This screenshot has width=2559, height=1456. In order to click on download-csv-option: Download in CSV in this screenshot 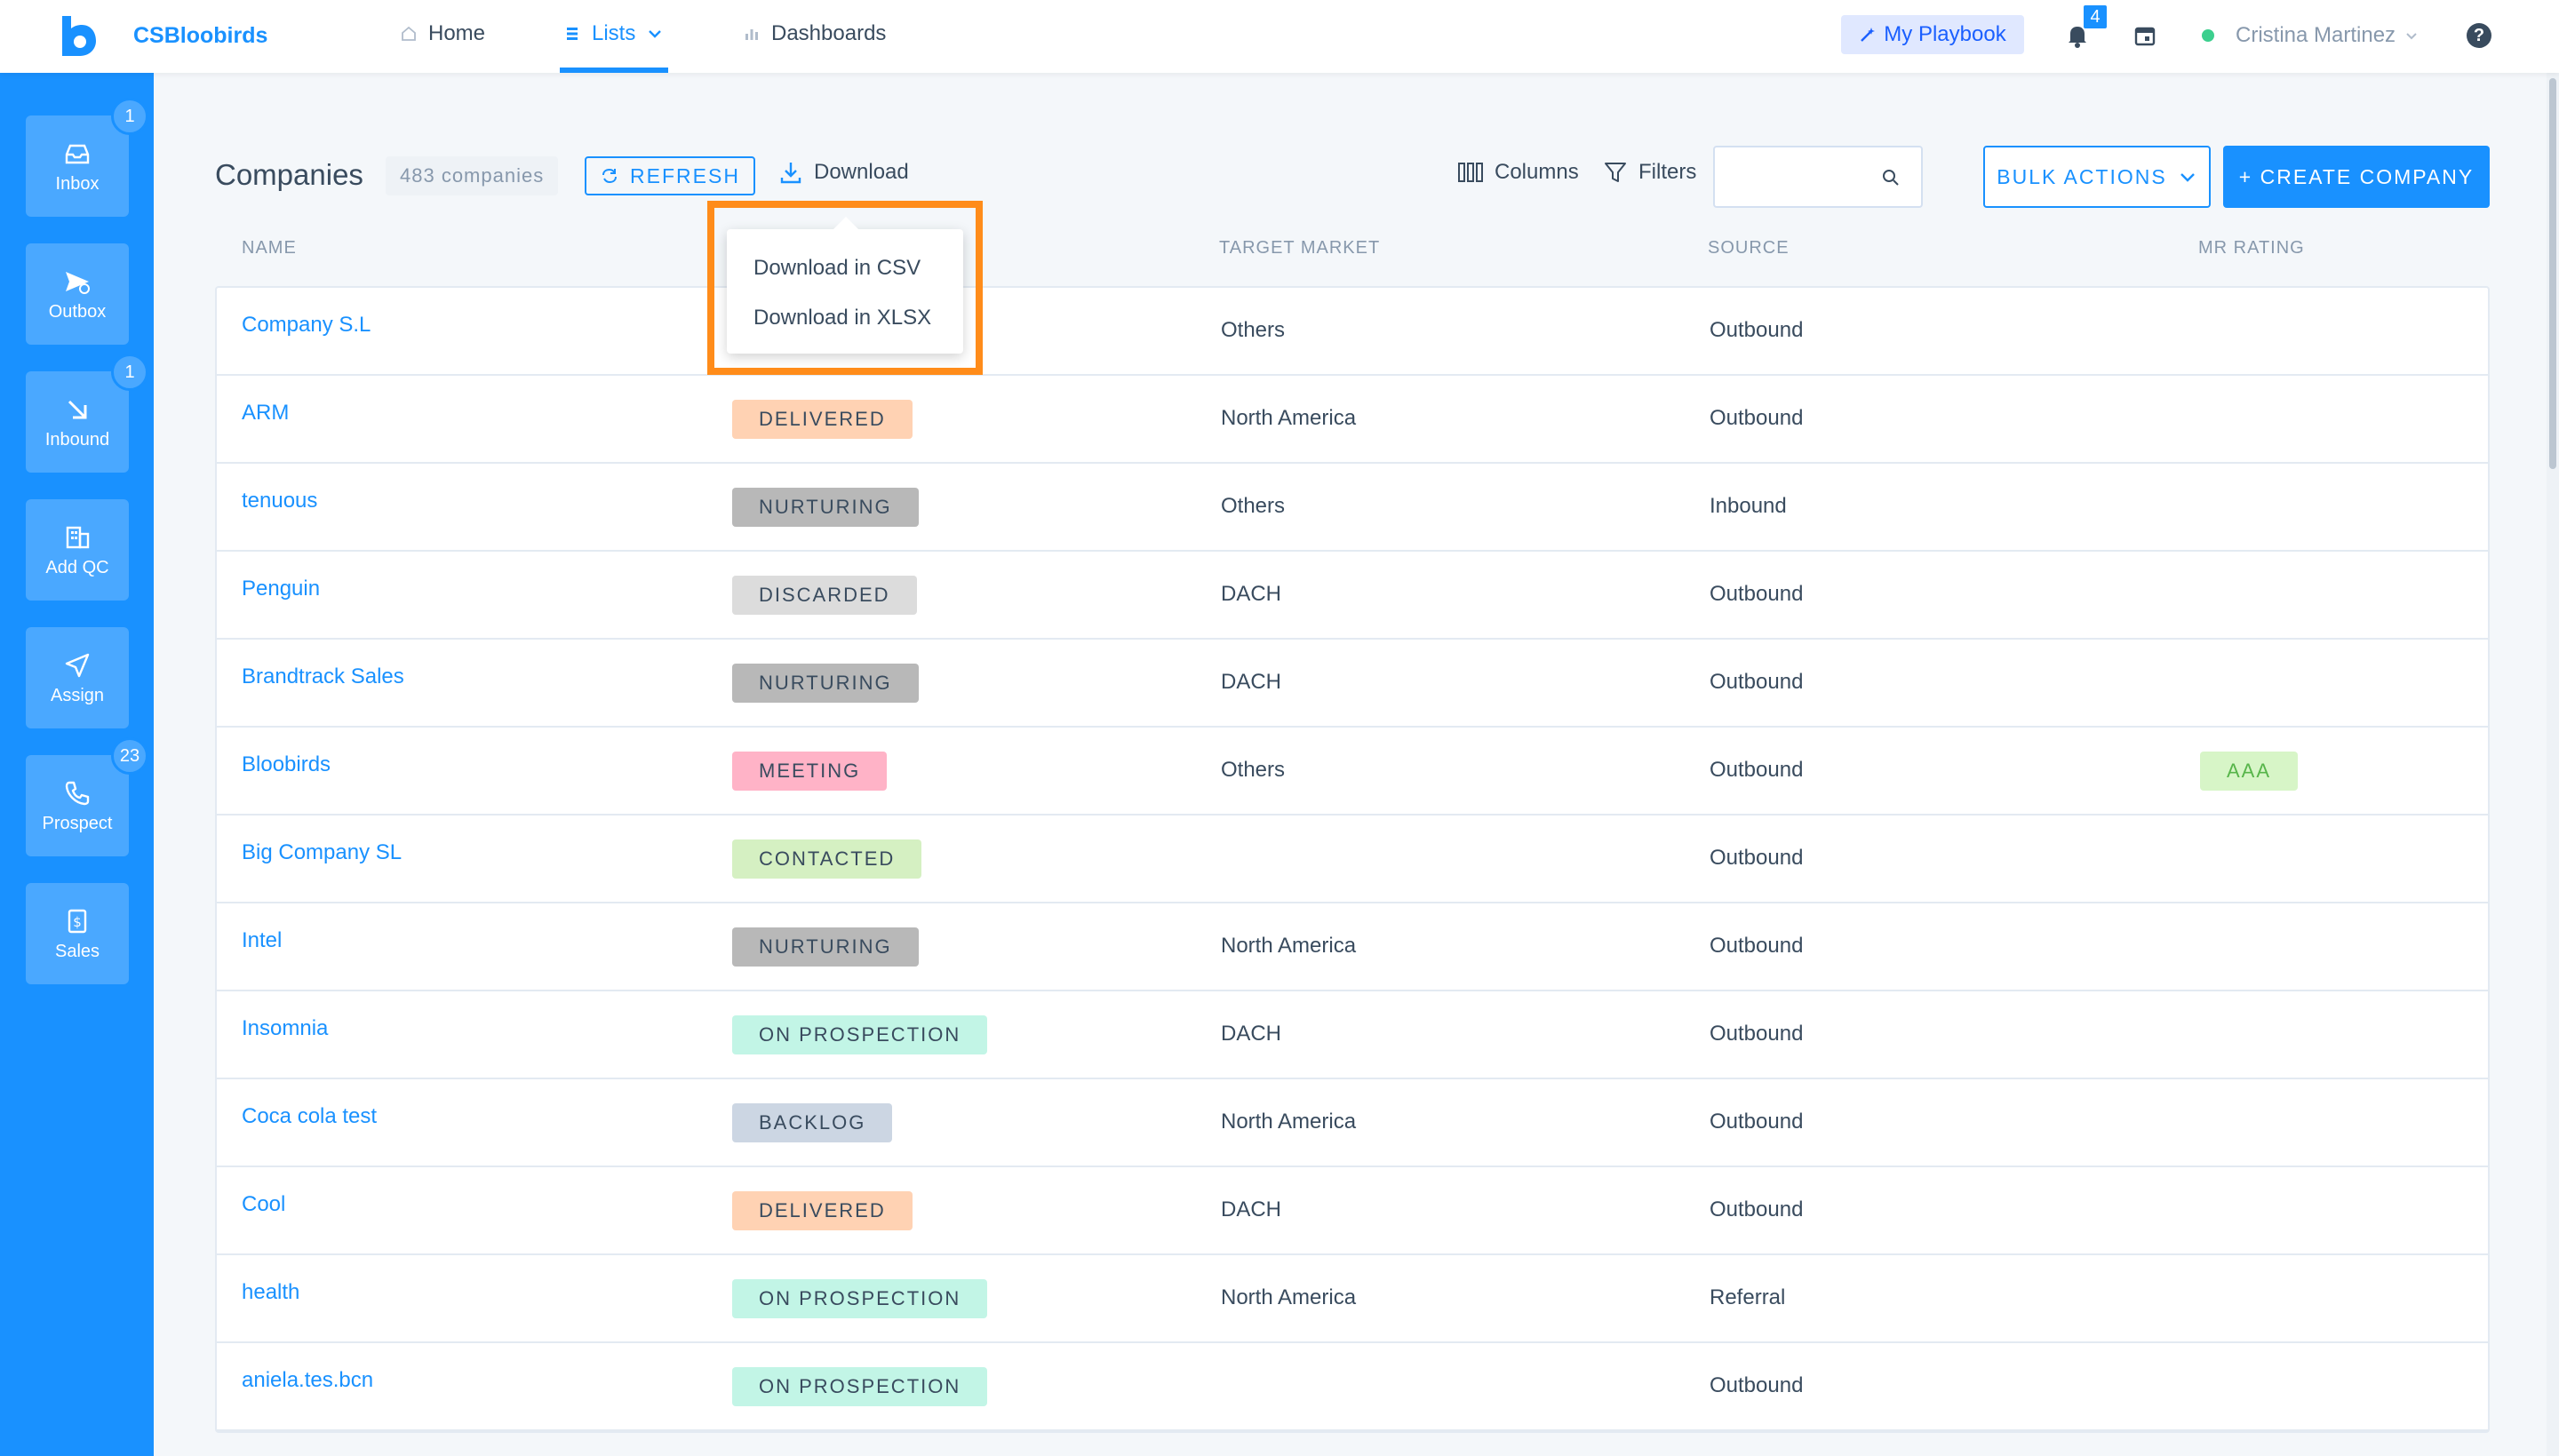, I will do `click(837, 268)`.